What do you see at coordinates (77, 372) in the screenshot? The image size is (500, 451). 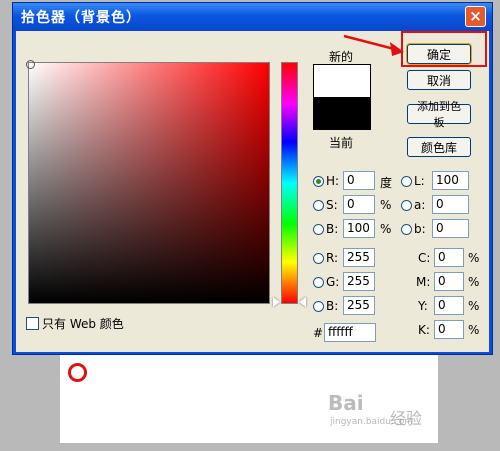 I see `annotation-circle-icon` at bounding box center [77, 372].